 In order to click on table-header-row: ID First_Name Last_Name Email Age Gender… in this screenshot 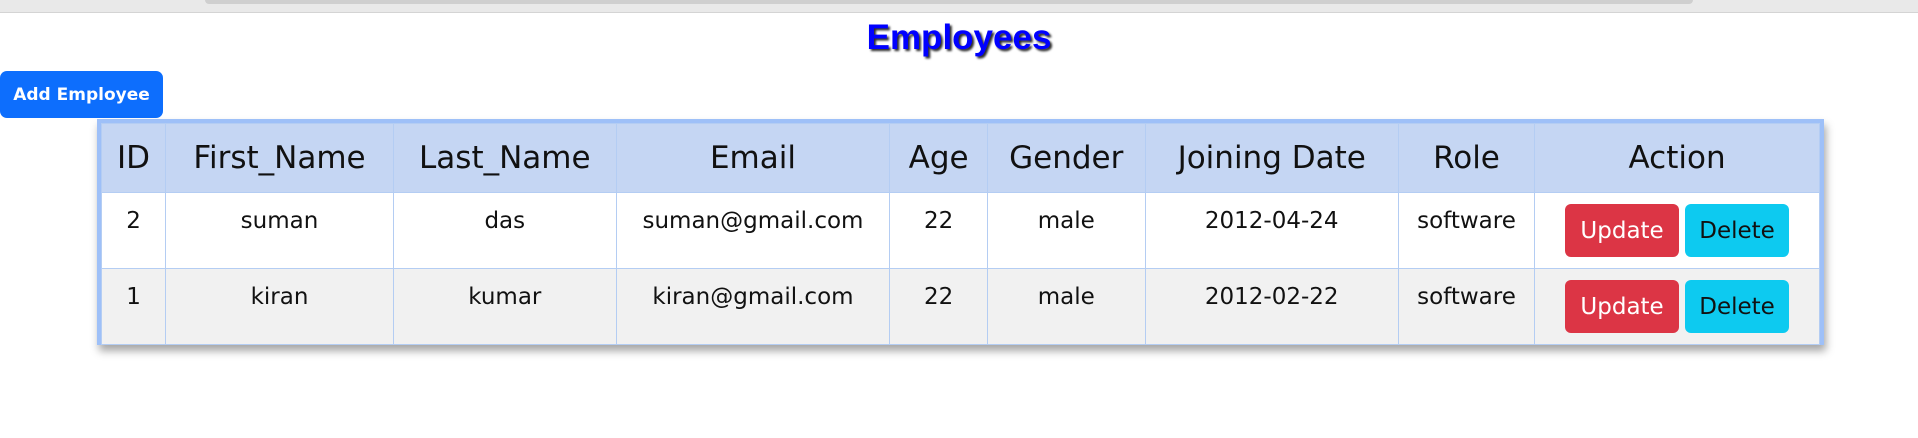, I will do `click(960, 158)`.